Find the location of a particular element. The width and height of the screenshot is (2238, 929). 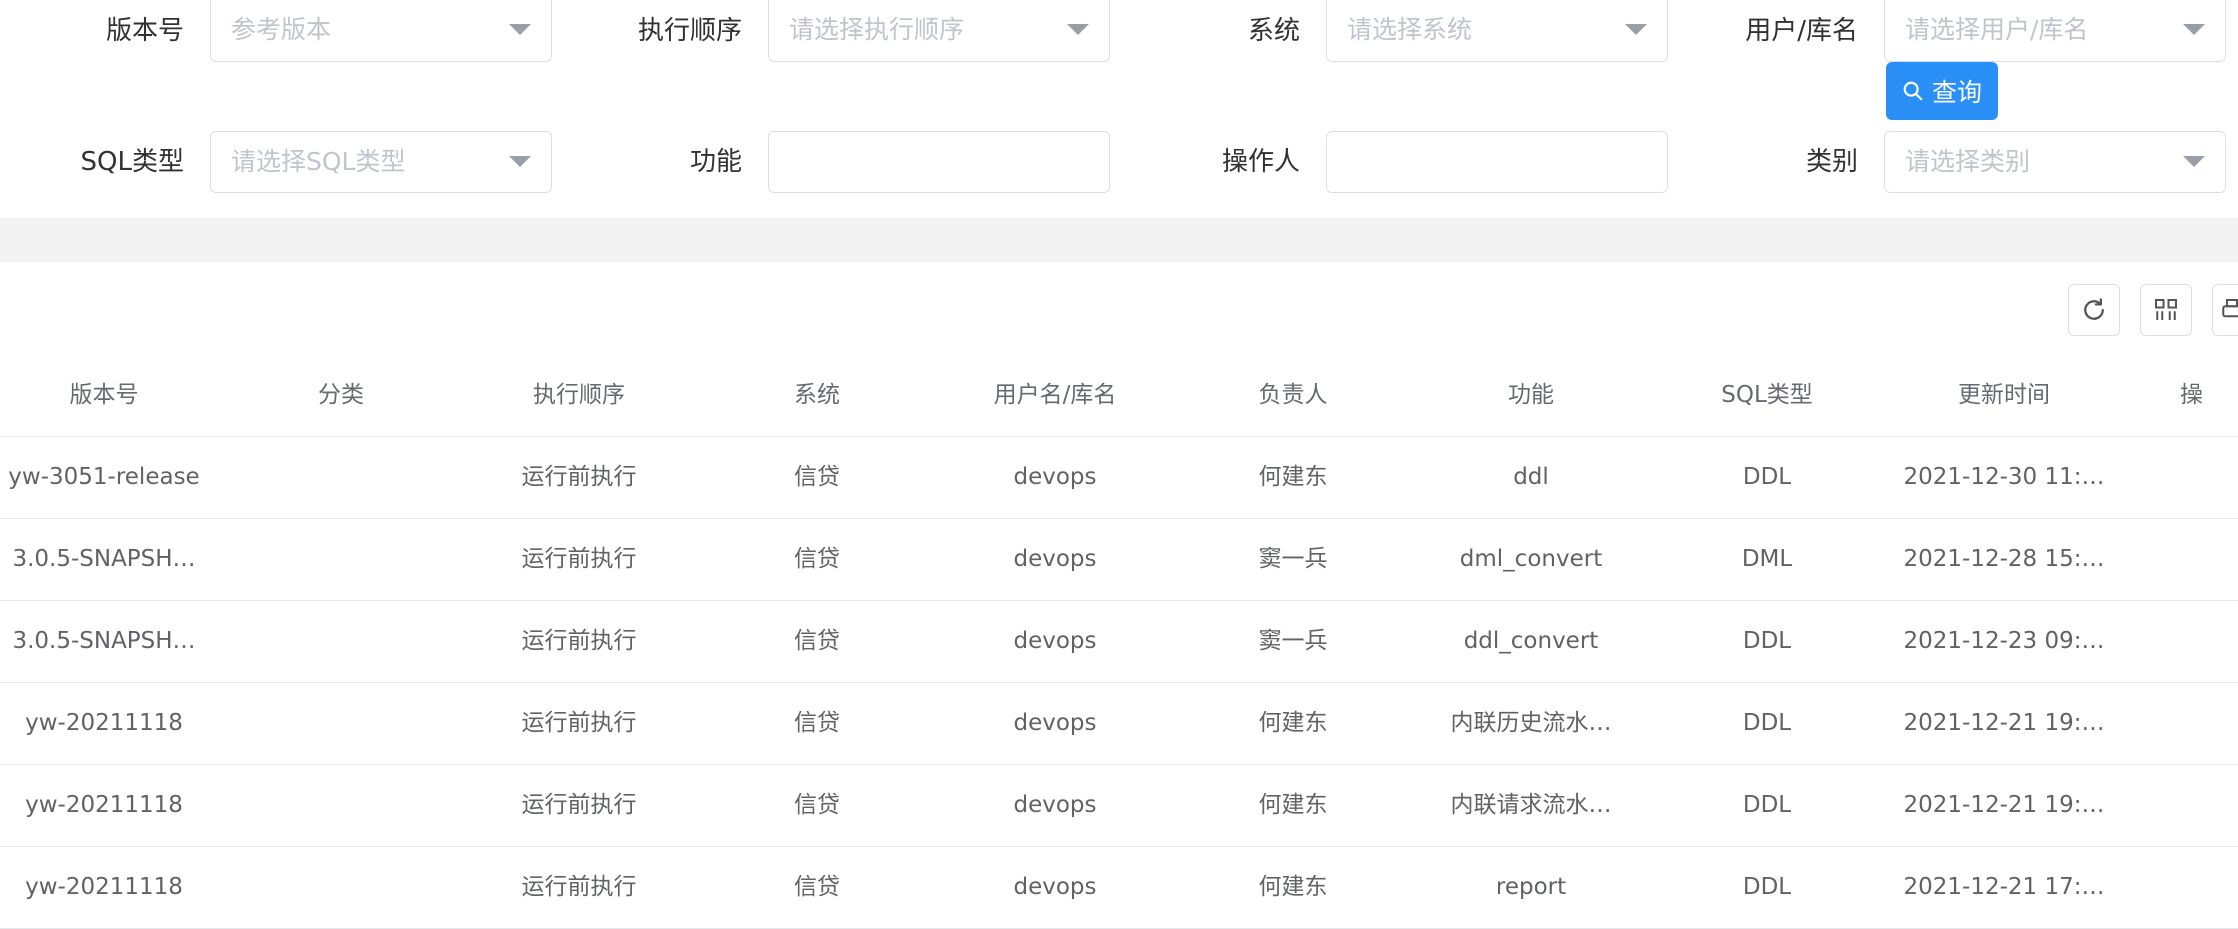

refresh-button is located at coordinates (2094, 310).